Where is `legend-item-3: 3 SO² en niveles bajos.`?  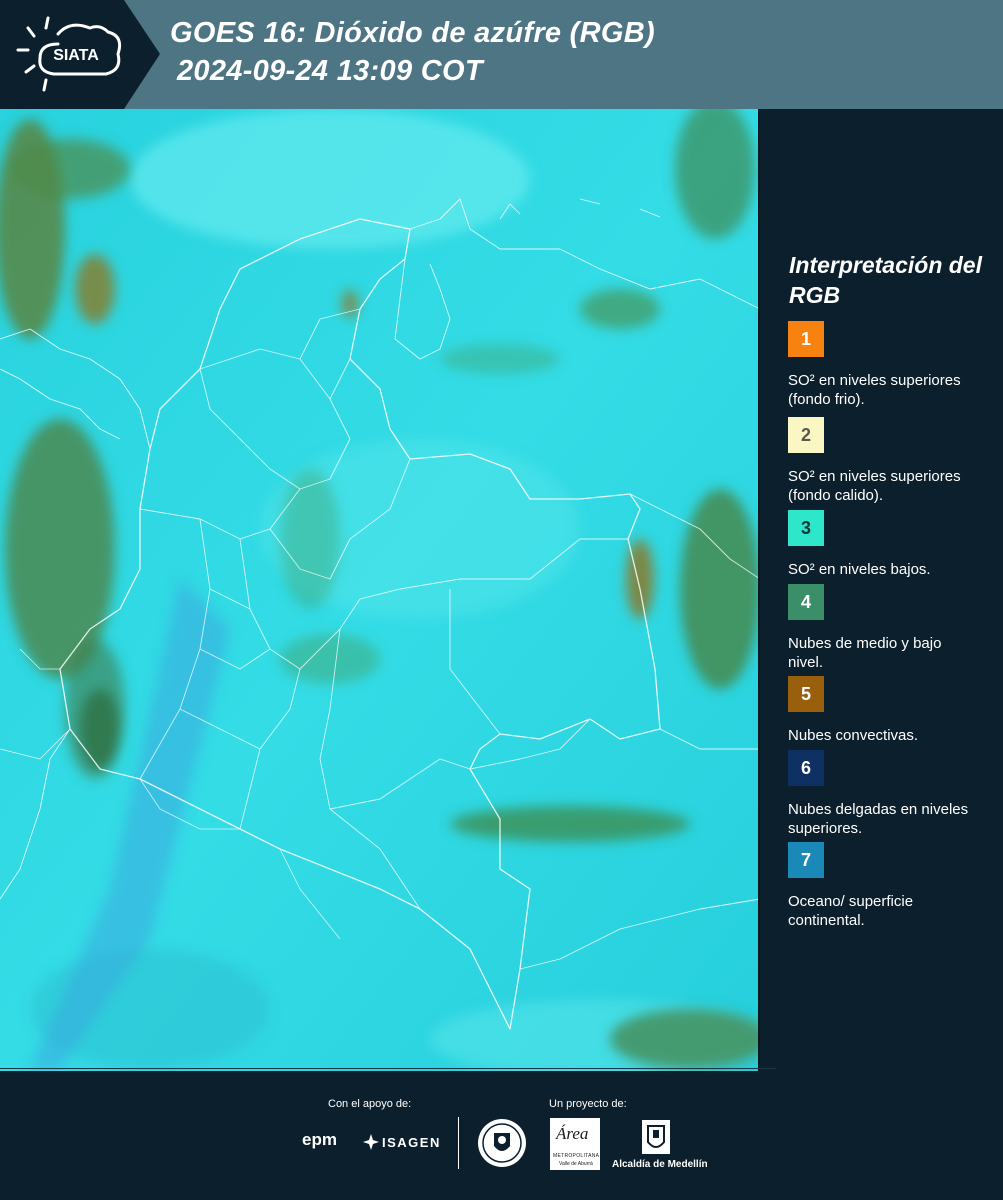 legend-item-3: 3 SO² en niveles bajos. is located at coordinates (890, 544).